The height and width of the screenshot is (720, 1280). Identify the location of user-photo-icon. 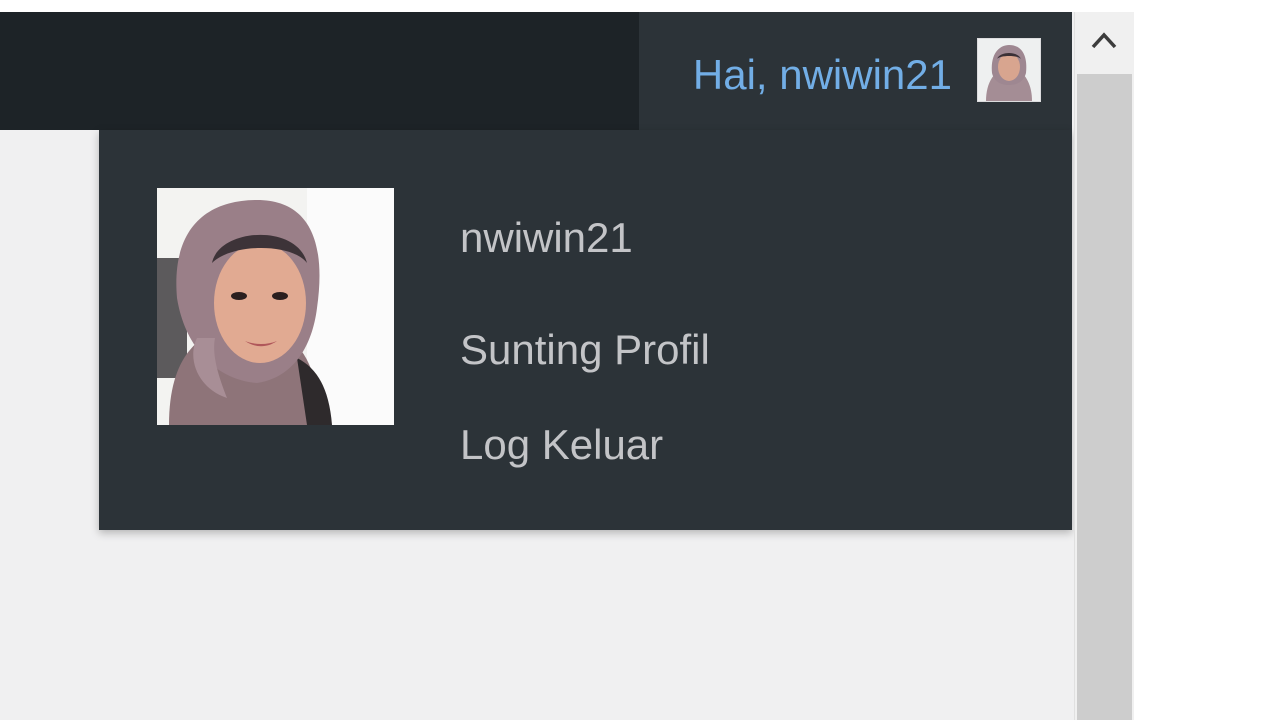
(275, 306).